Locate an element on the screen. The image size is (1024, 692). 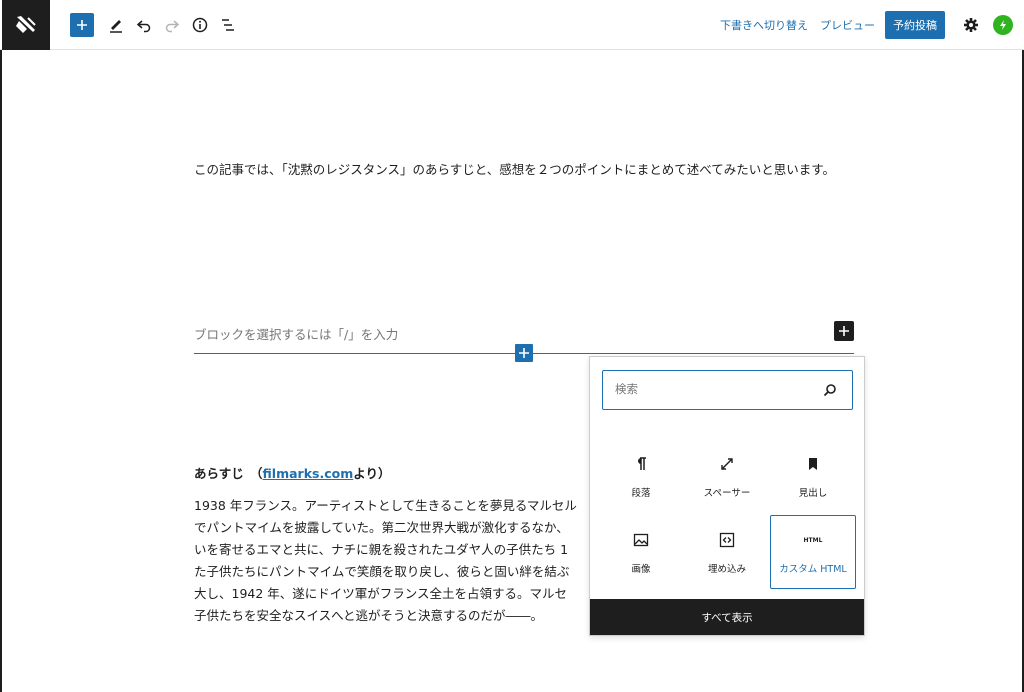
block-search is located at coordinates (727, 390).